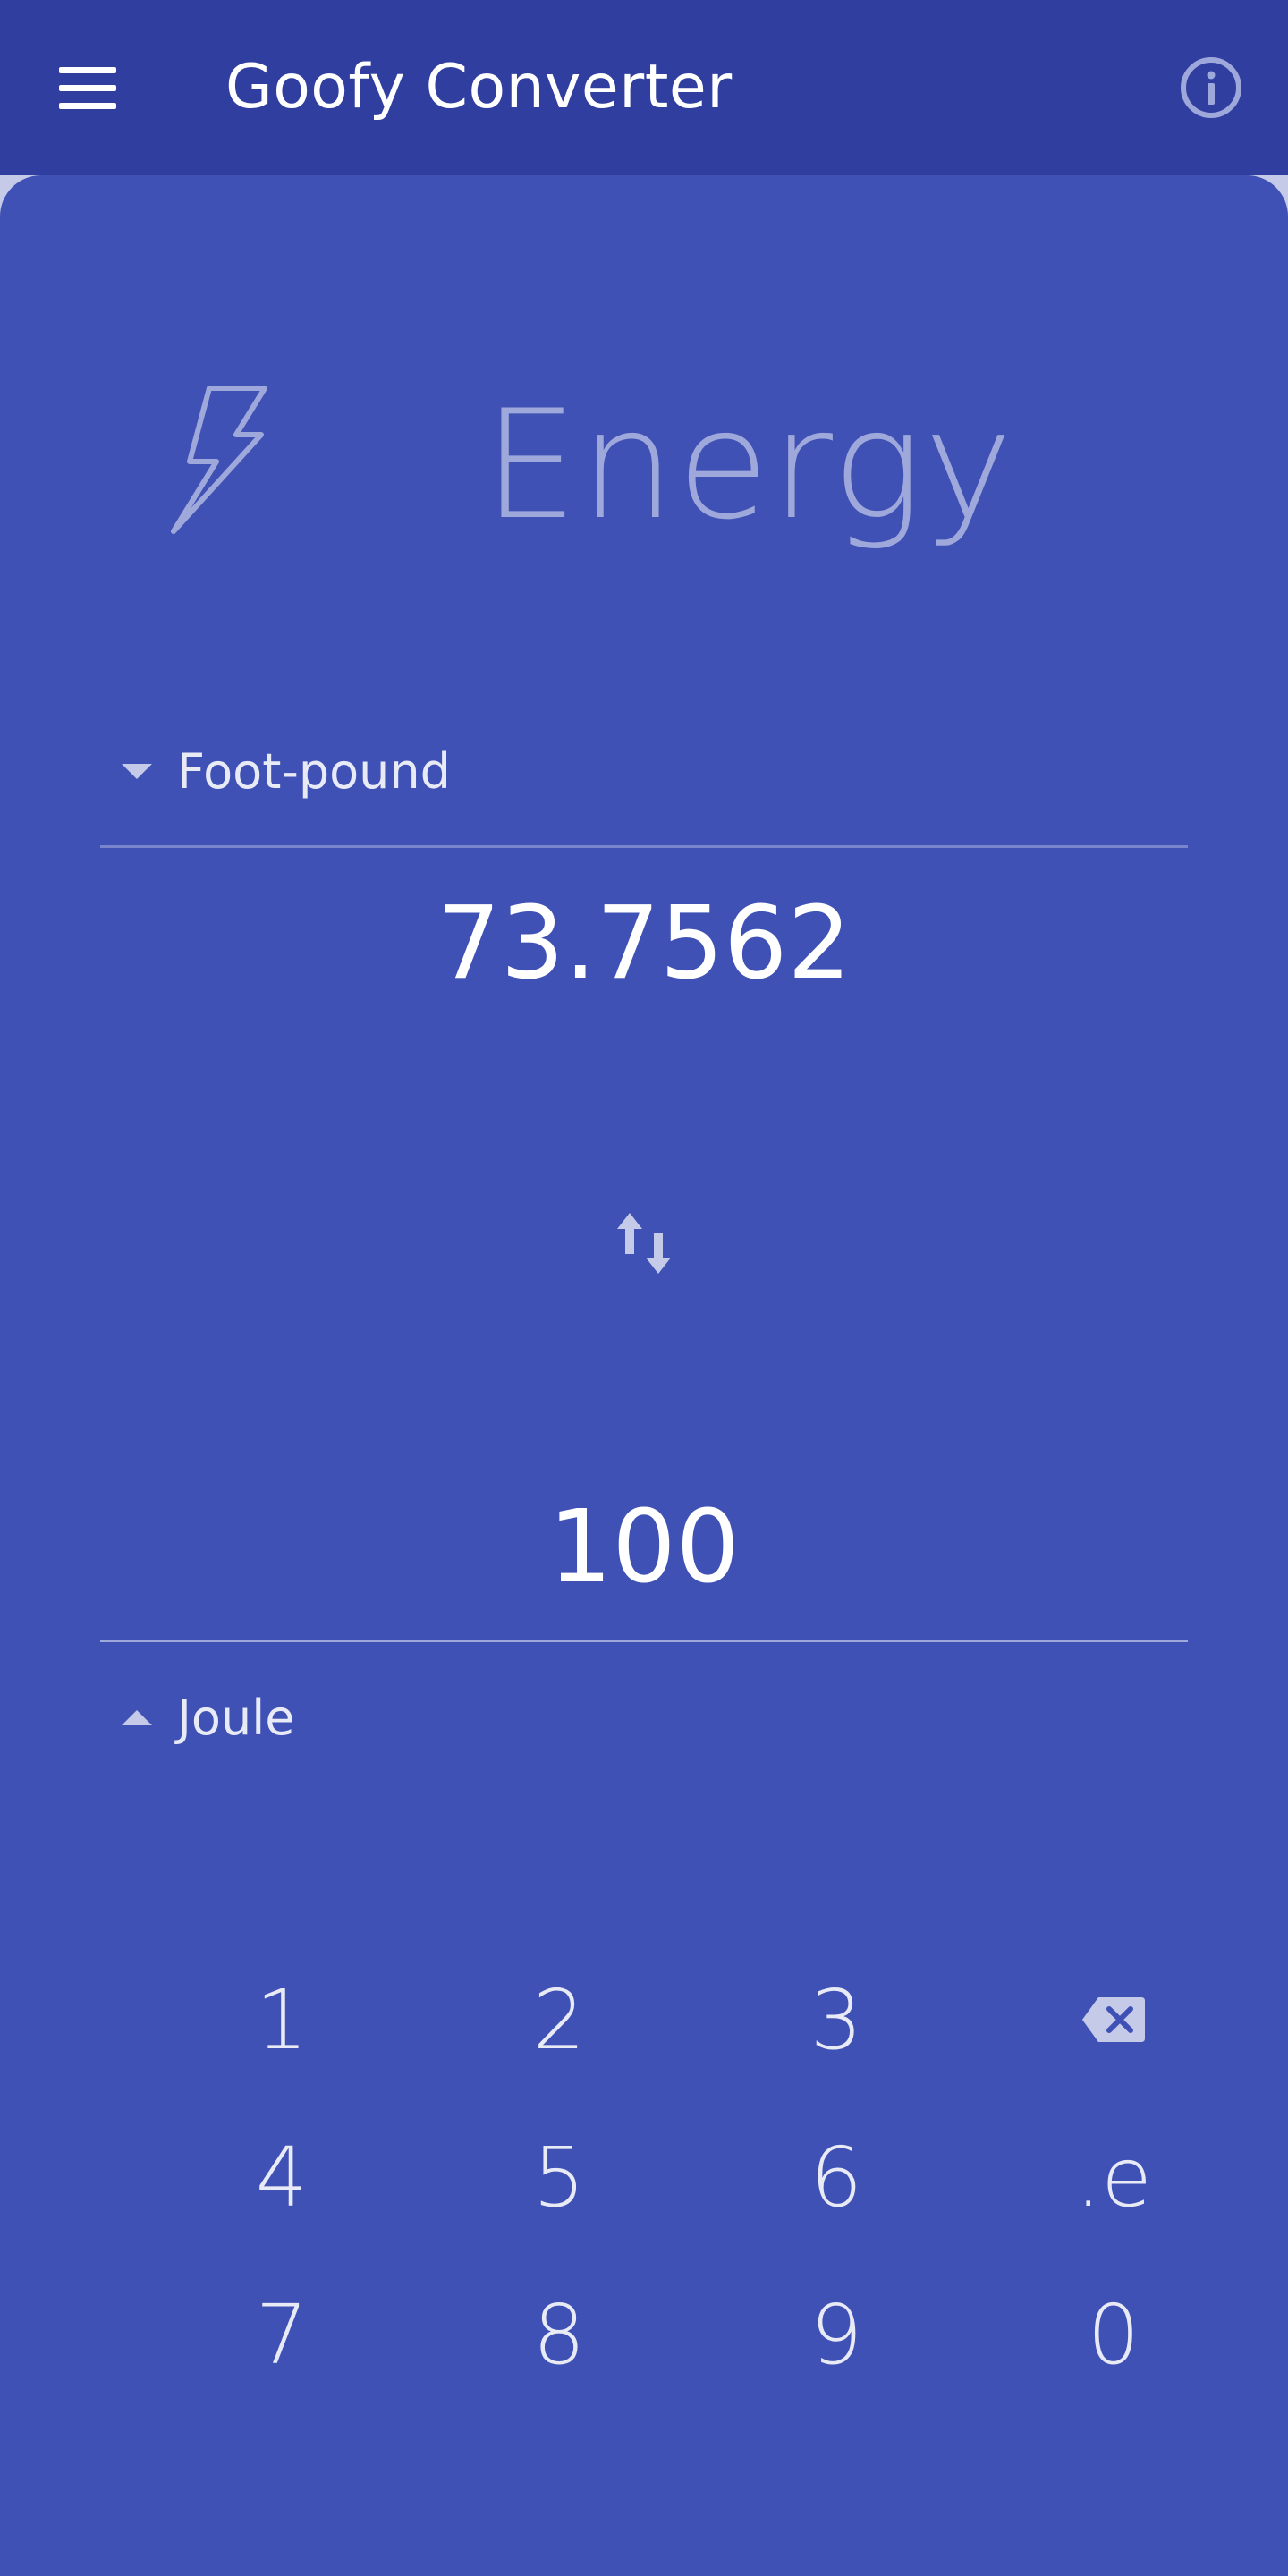 The image size is (1288, 2576). I want to click on top-unit-dropdown: Foot-pound, so click(286, 771).